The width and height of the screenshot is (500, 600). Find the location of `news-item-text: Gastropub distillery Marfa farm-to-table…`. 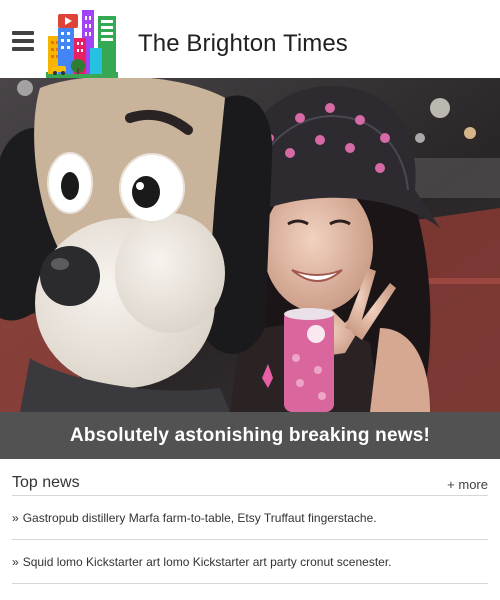

news-item-text: Gastropub distillery Marfa farm-to-table… is located at coordinates (200, 518).